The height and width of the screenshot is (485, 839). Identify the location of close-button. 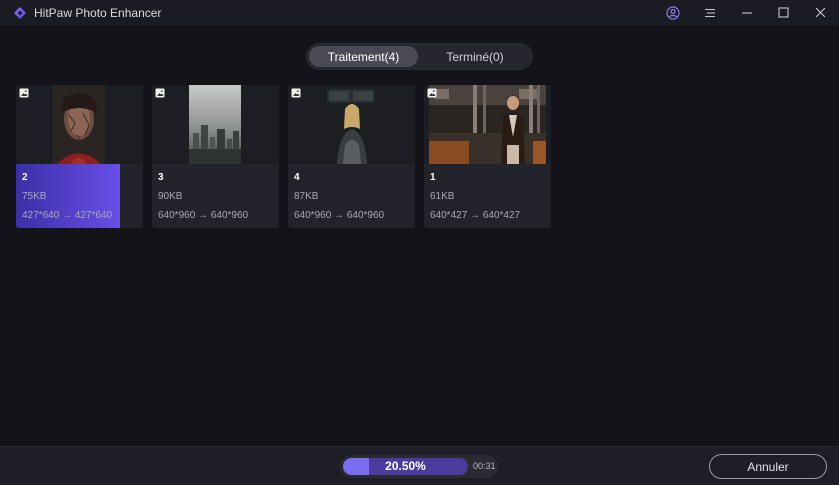
(820, 12).